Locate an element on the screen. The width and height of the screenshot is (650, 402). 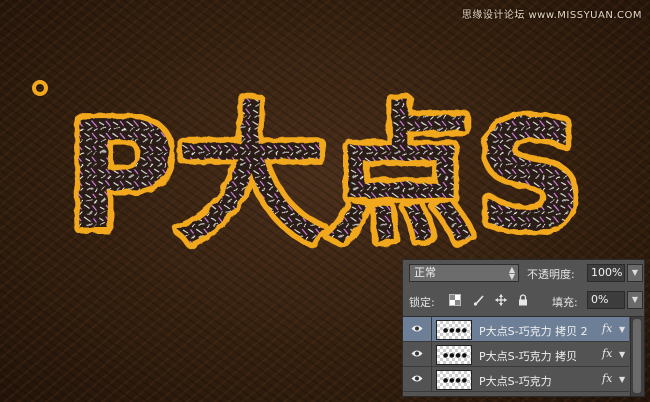
layer-row: ●●●● P大点S-巧克力 拷贝 2 fx ▼ is located at coordinates (516, 329).